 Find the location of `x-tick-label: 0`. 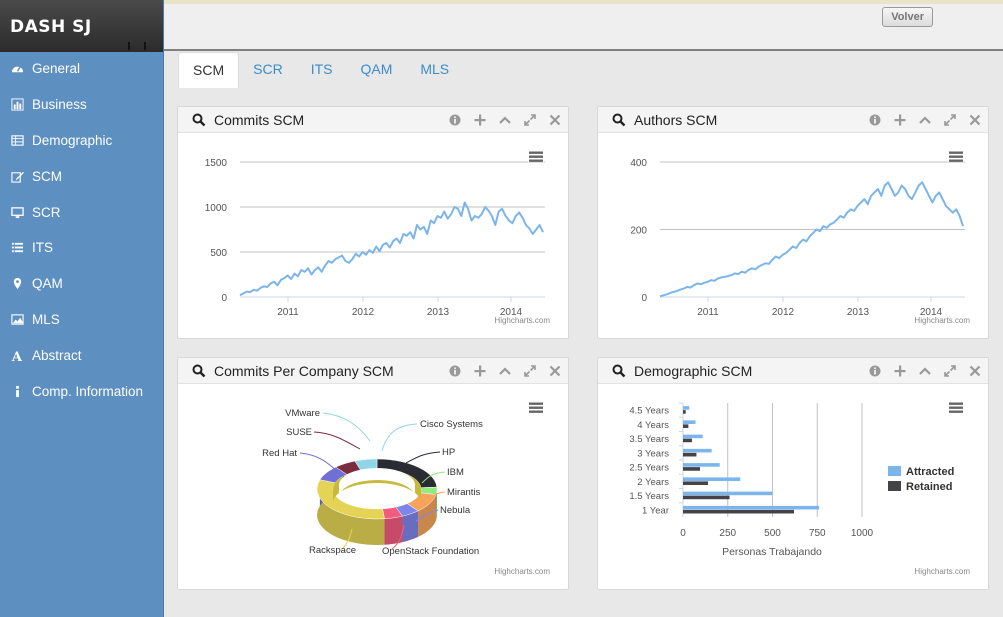

x-tick-label: 0 is located at coordinates (683, 533).